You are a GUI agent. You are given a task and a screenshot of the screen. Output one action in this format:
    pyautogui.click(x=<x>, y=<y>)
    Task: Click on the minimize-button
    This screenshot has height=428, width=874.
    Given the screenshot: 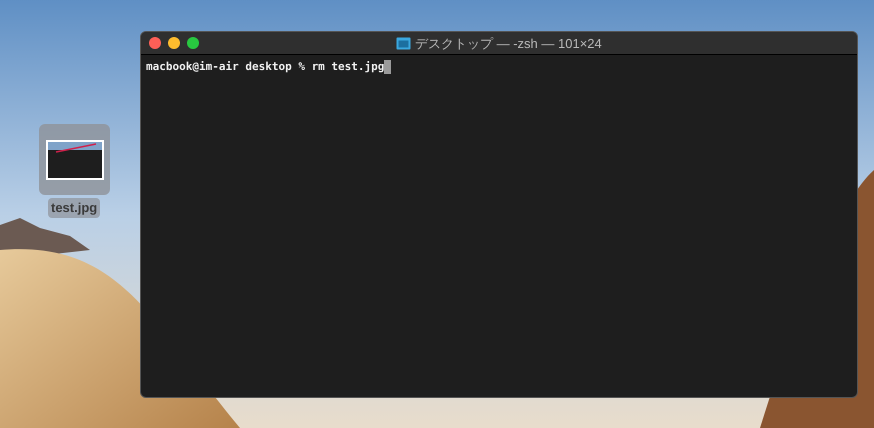 What is the action you would take?
    pyautogui.click(x=174, y=43)
    